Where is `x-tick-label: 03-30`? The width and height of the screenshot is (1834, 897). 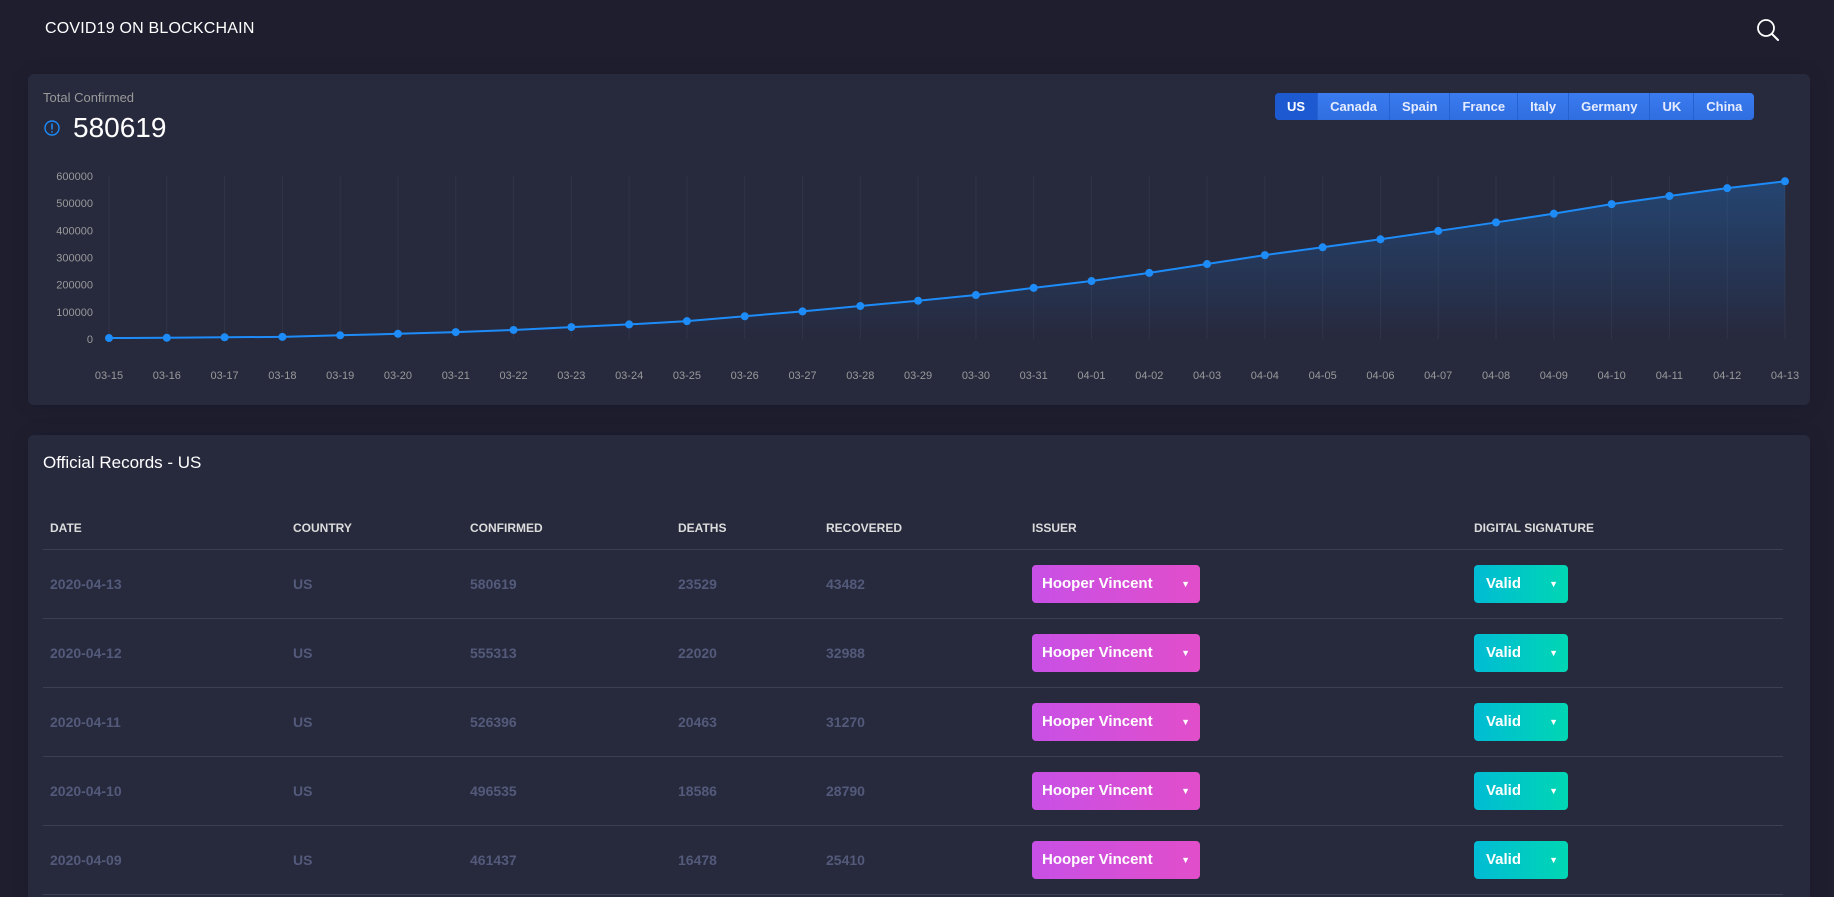
x-tick-label: 03-30 is located at coordinates (976, 376).